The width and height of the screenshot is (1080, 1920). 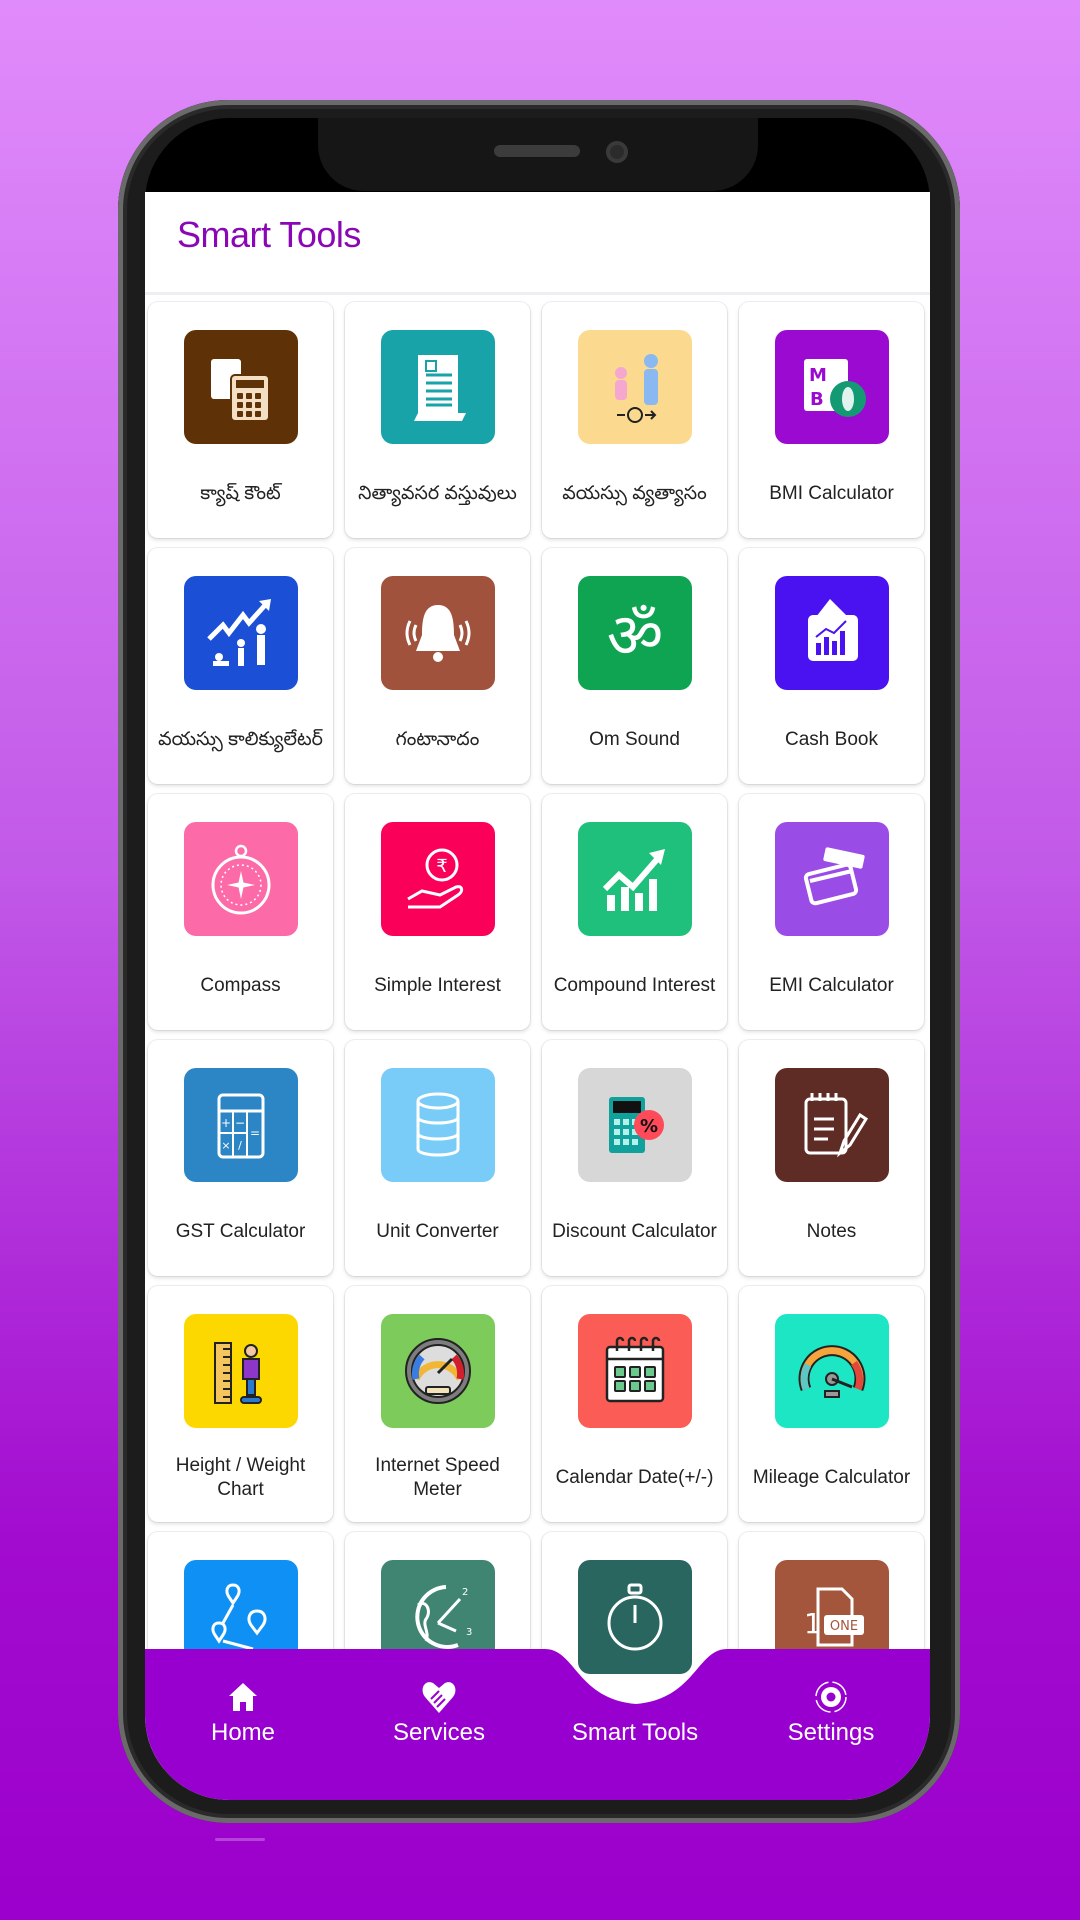 I want to click on page-title: Smart Tools, so click(x=269, y=234).